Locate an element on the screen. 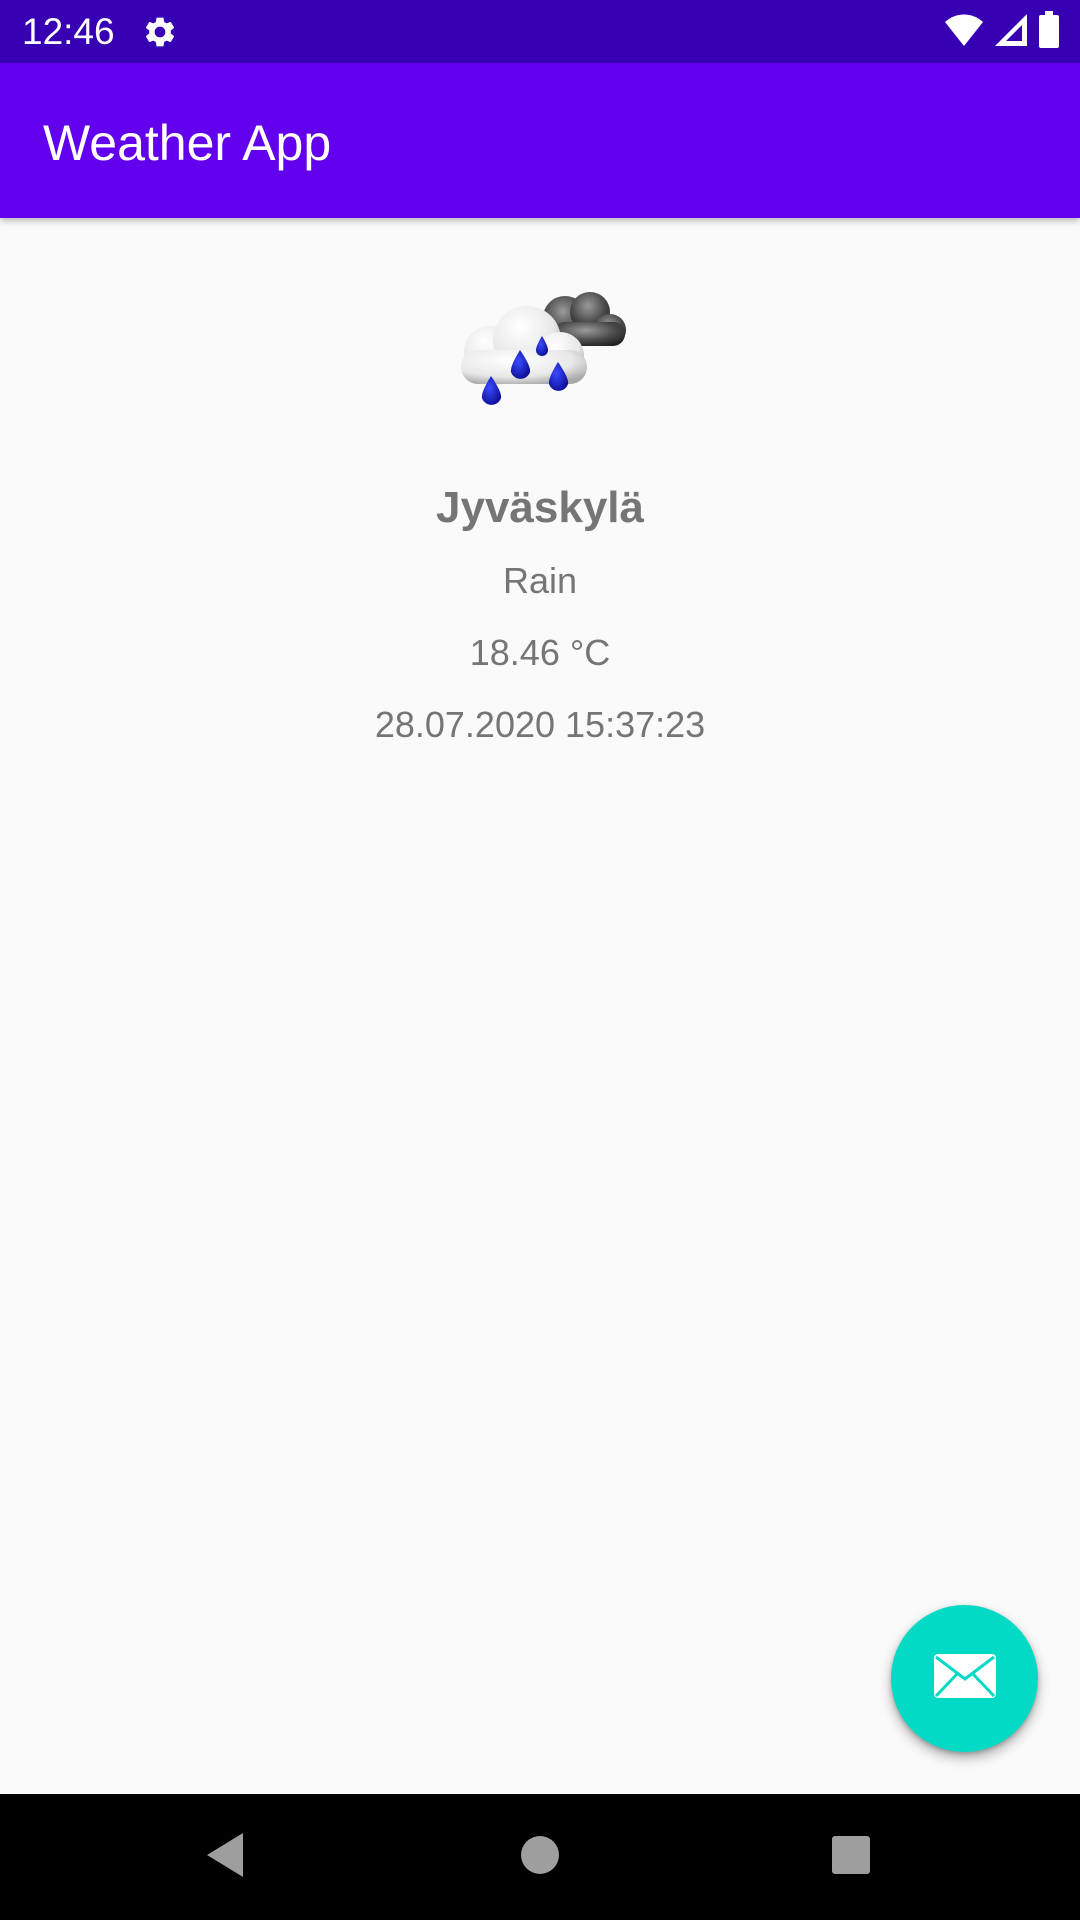 The image size is (1080, 1920). navigation-bar is located at coordinates (540, 1857).